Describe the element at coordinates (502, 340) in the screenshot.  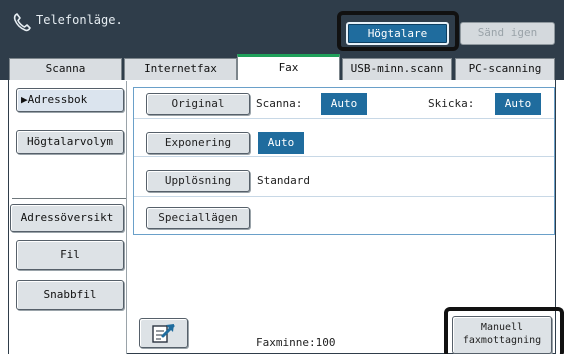
I see `manual-reception-label-line2: faxmottagning` at that location.